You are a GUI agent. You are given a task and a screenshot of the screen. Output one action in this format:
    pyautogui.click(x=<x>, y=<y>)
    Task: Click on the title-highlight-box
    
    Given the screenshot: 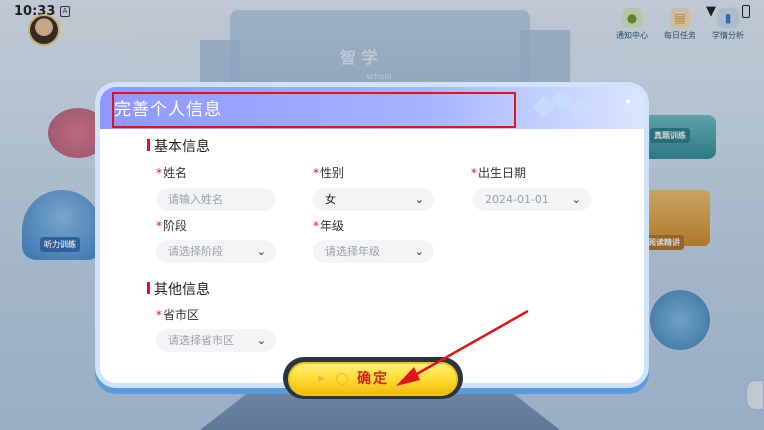 What is the action you would take?
    pyautogui.click(x=314, y=110)
    